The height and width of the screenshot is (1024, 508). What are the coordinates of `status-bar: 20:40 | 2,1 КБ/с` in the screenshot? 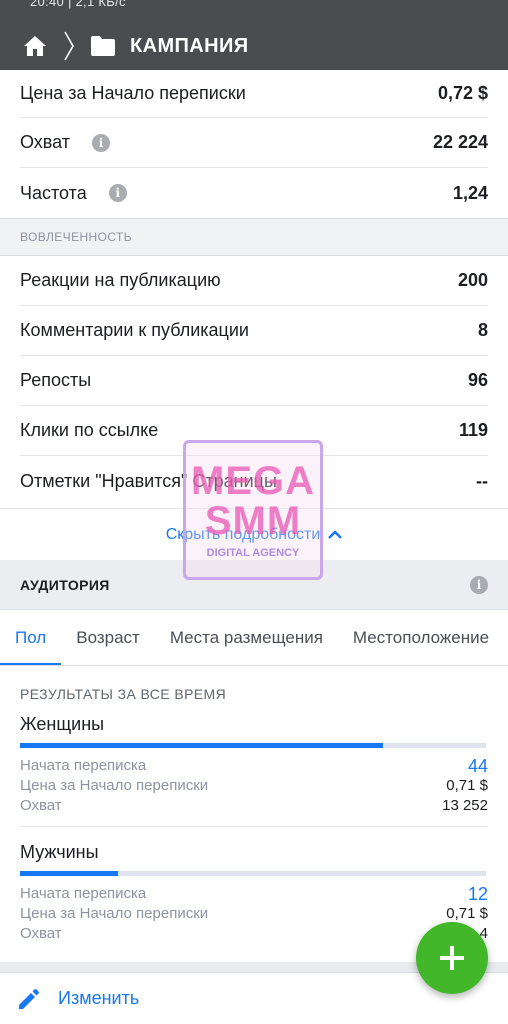 It's located at (254, 5).